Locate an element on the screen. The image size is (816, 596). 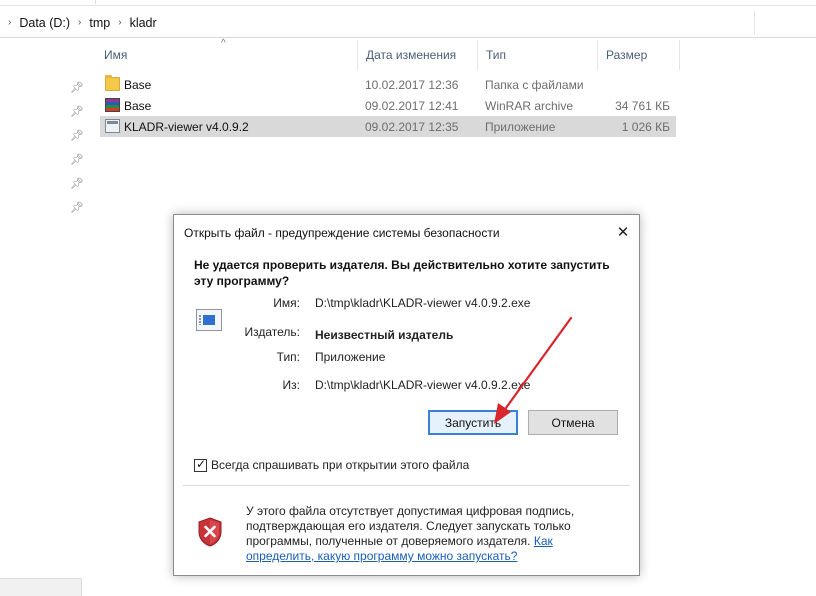
column-header-size: Размер is located at coordinates (639, 55).